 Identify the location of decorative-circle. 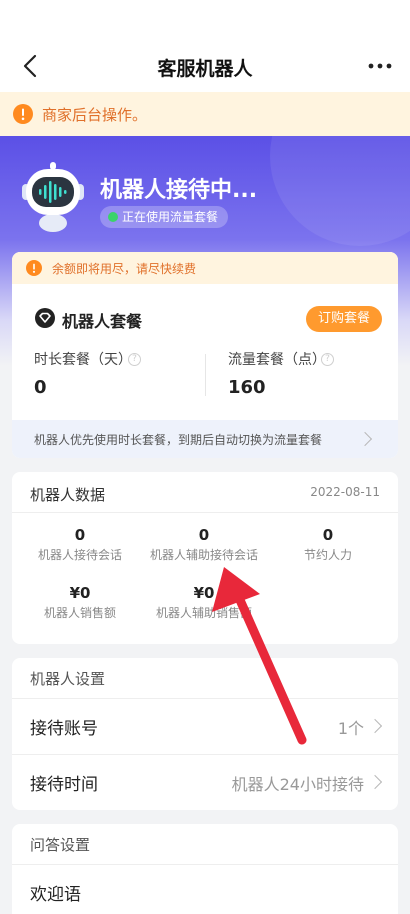
(340, 191).